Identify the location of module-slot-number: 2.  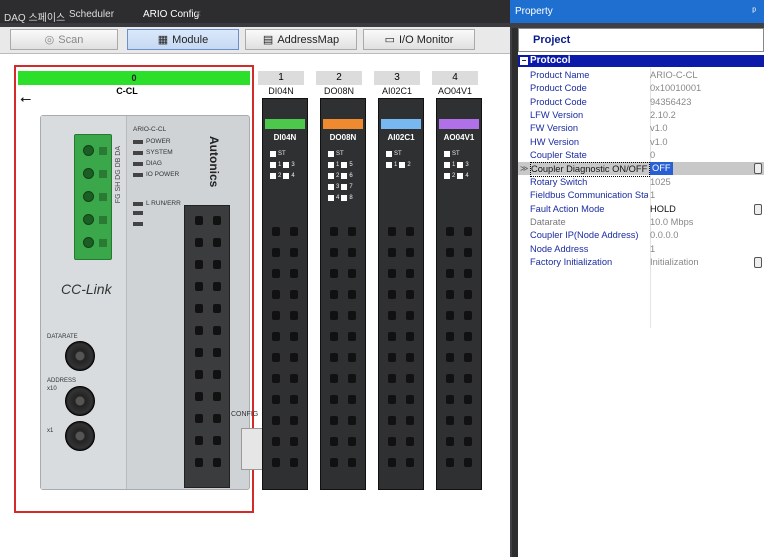
(339, 78).